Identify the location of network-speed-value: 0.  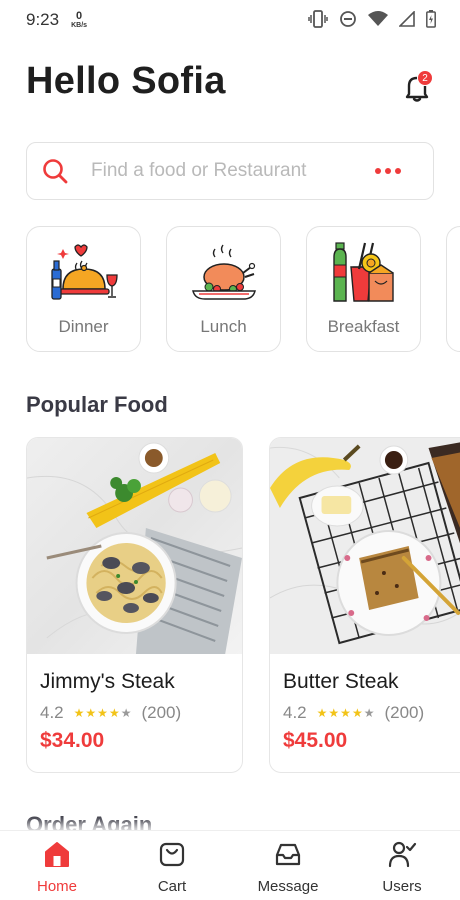
(79, 16).